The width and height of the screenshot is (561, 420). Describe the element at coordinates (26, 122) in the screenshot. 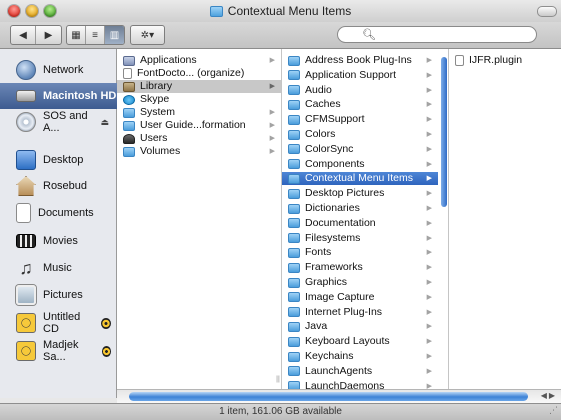

I see `cd-icon` at that location.